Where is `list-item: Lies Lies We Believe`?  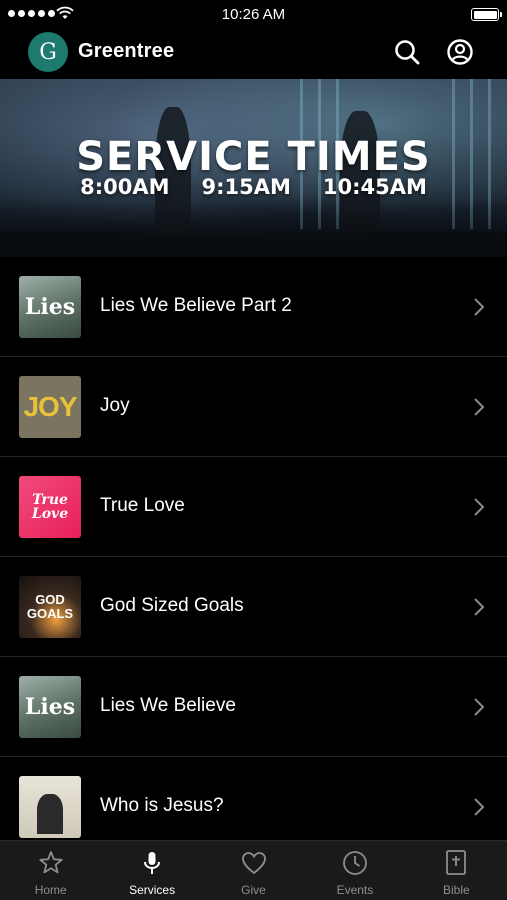
list-item: Lies Lies We Believe is located at coordinates (253, 707).